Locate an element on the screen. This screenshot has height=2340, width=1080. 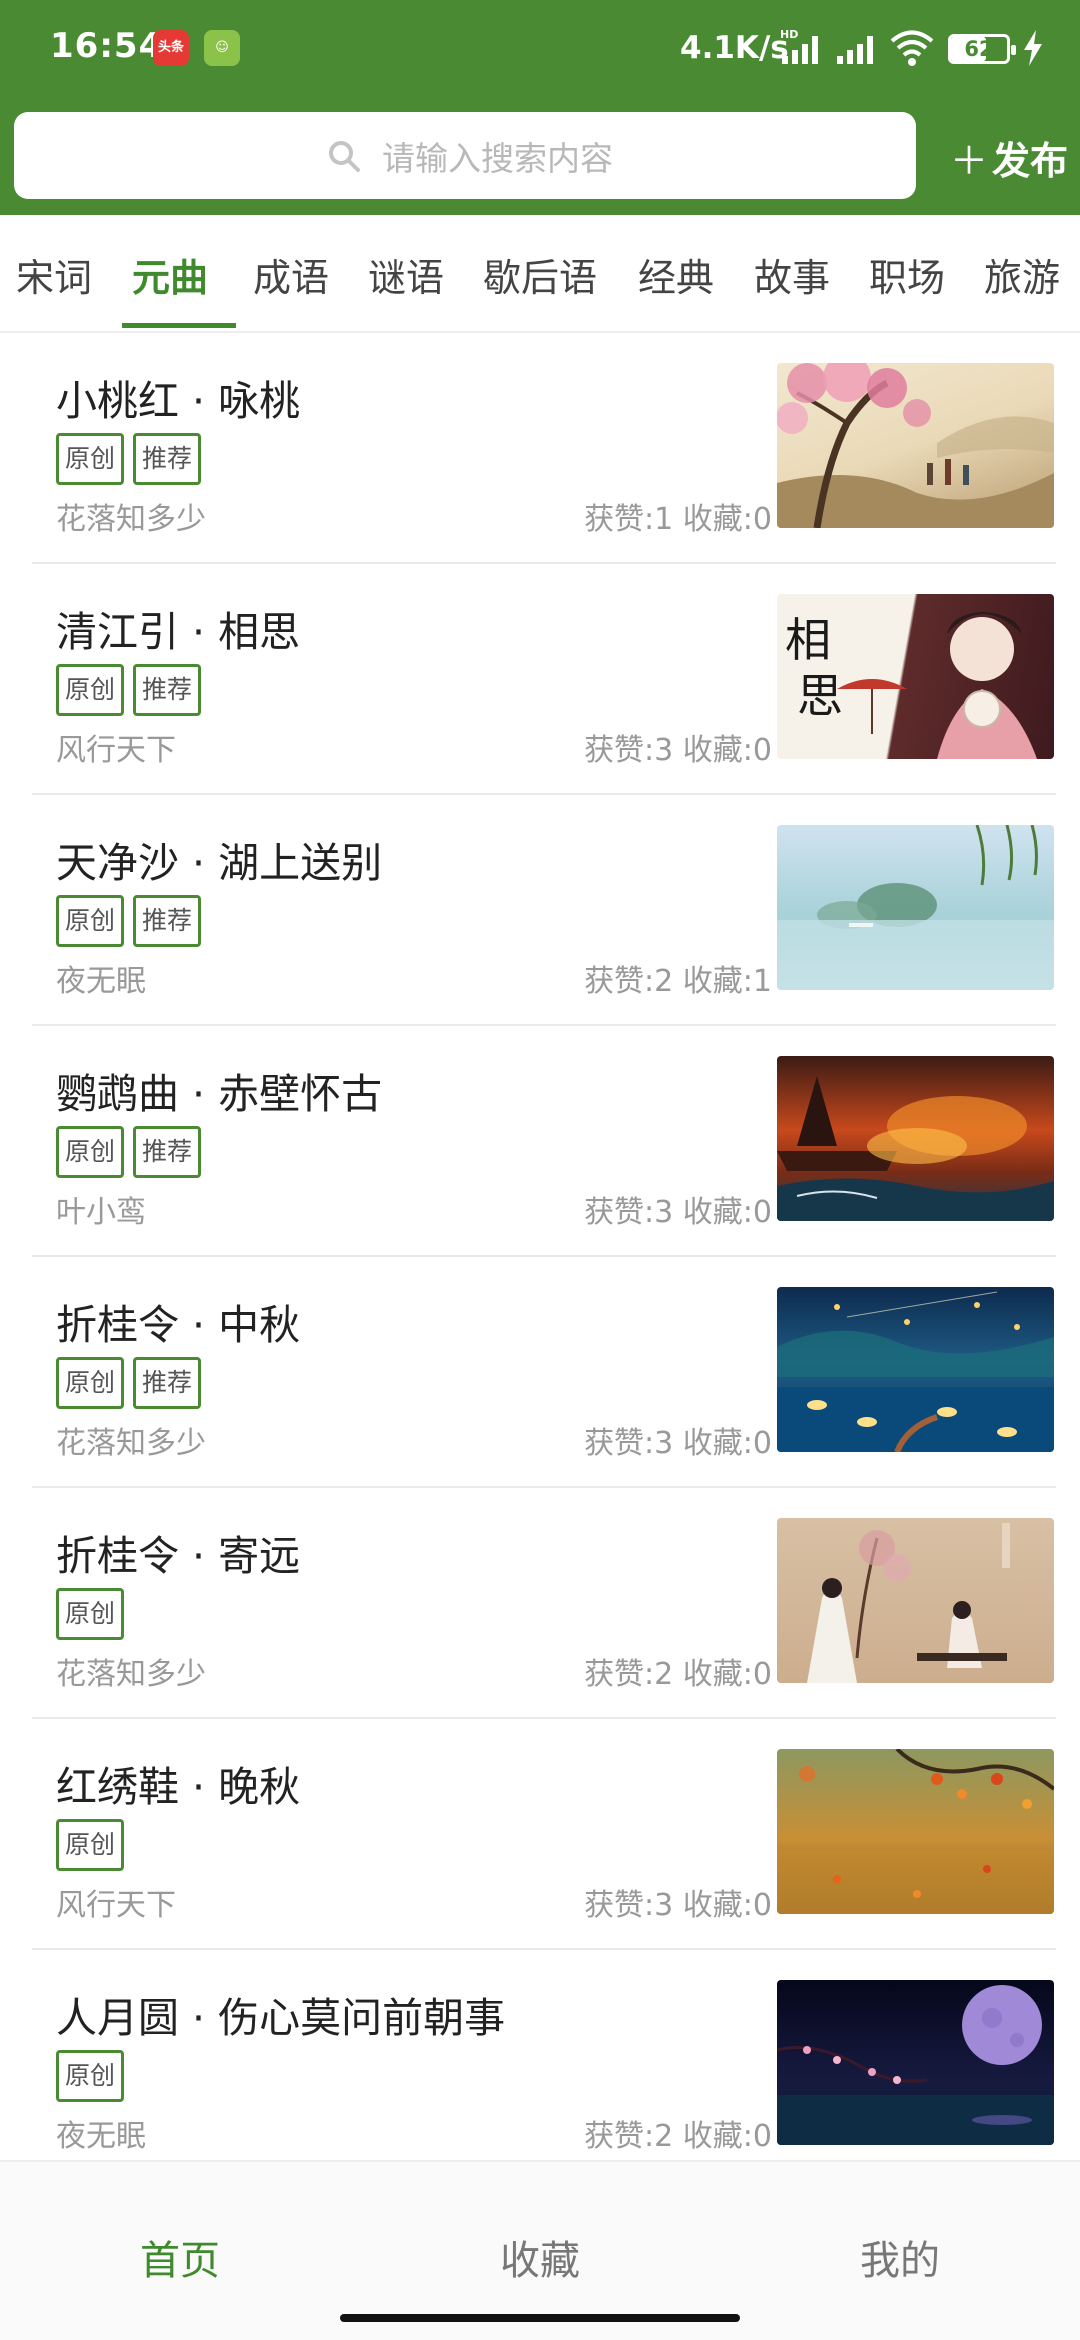
item-title: 清江引 · 相思 is located at coordinates (178, 632).